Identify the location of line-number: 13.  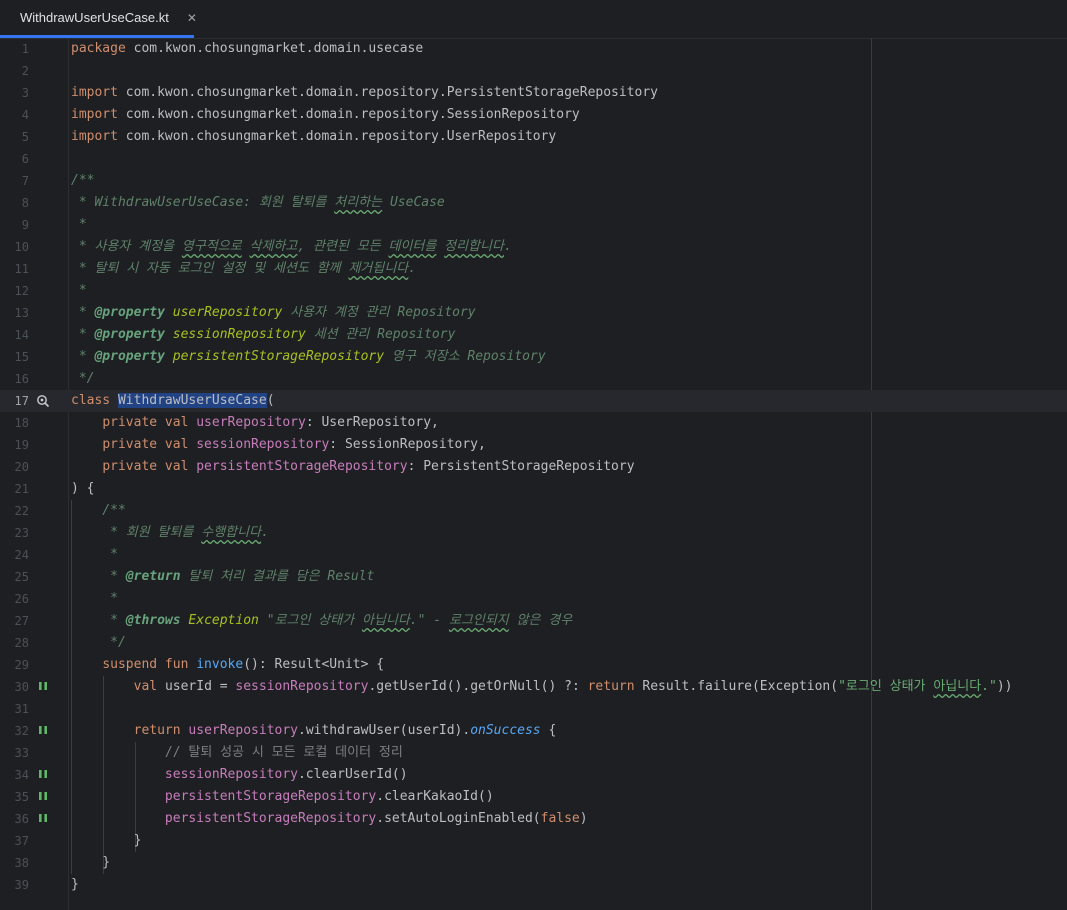
(14, 313).